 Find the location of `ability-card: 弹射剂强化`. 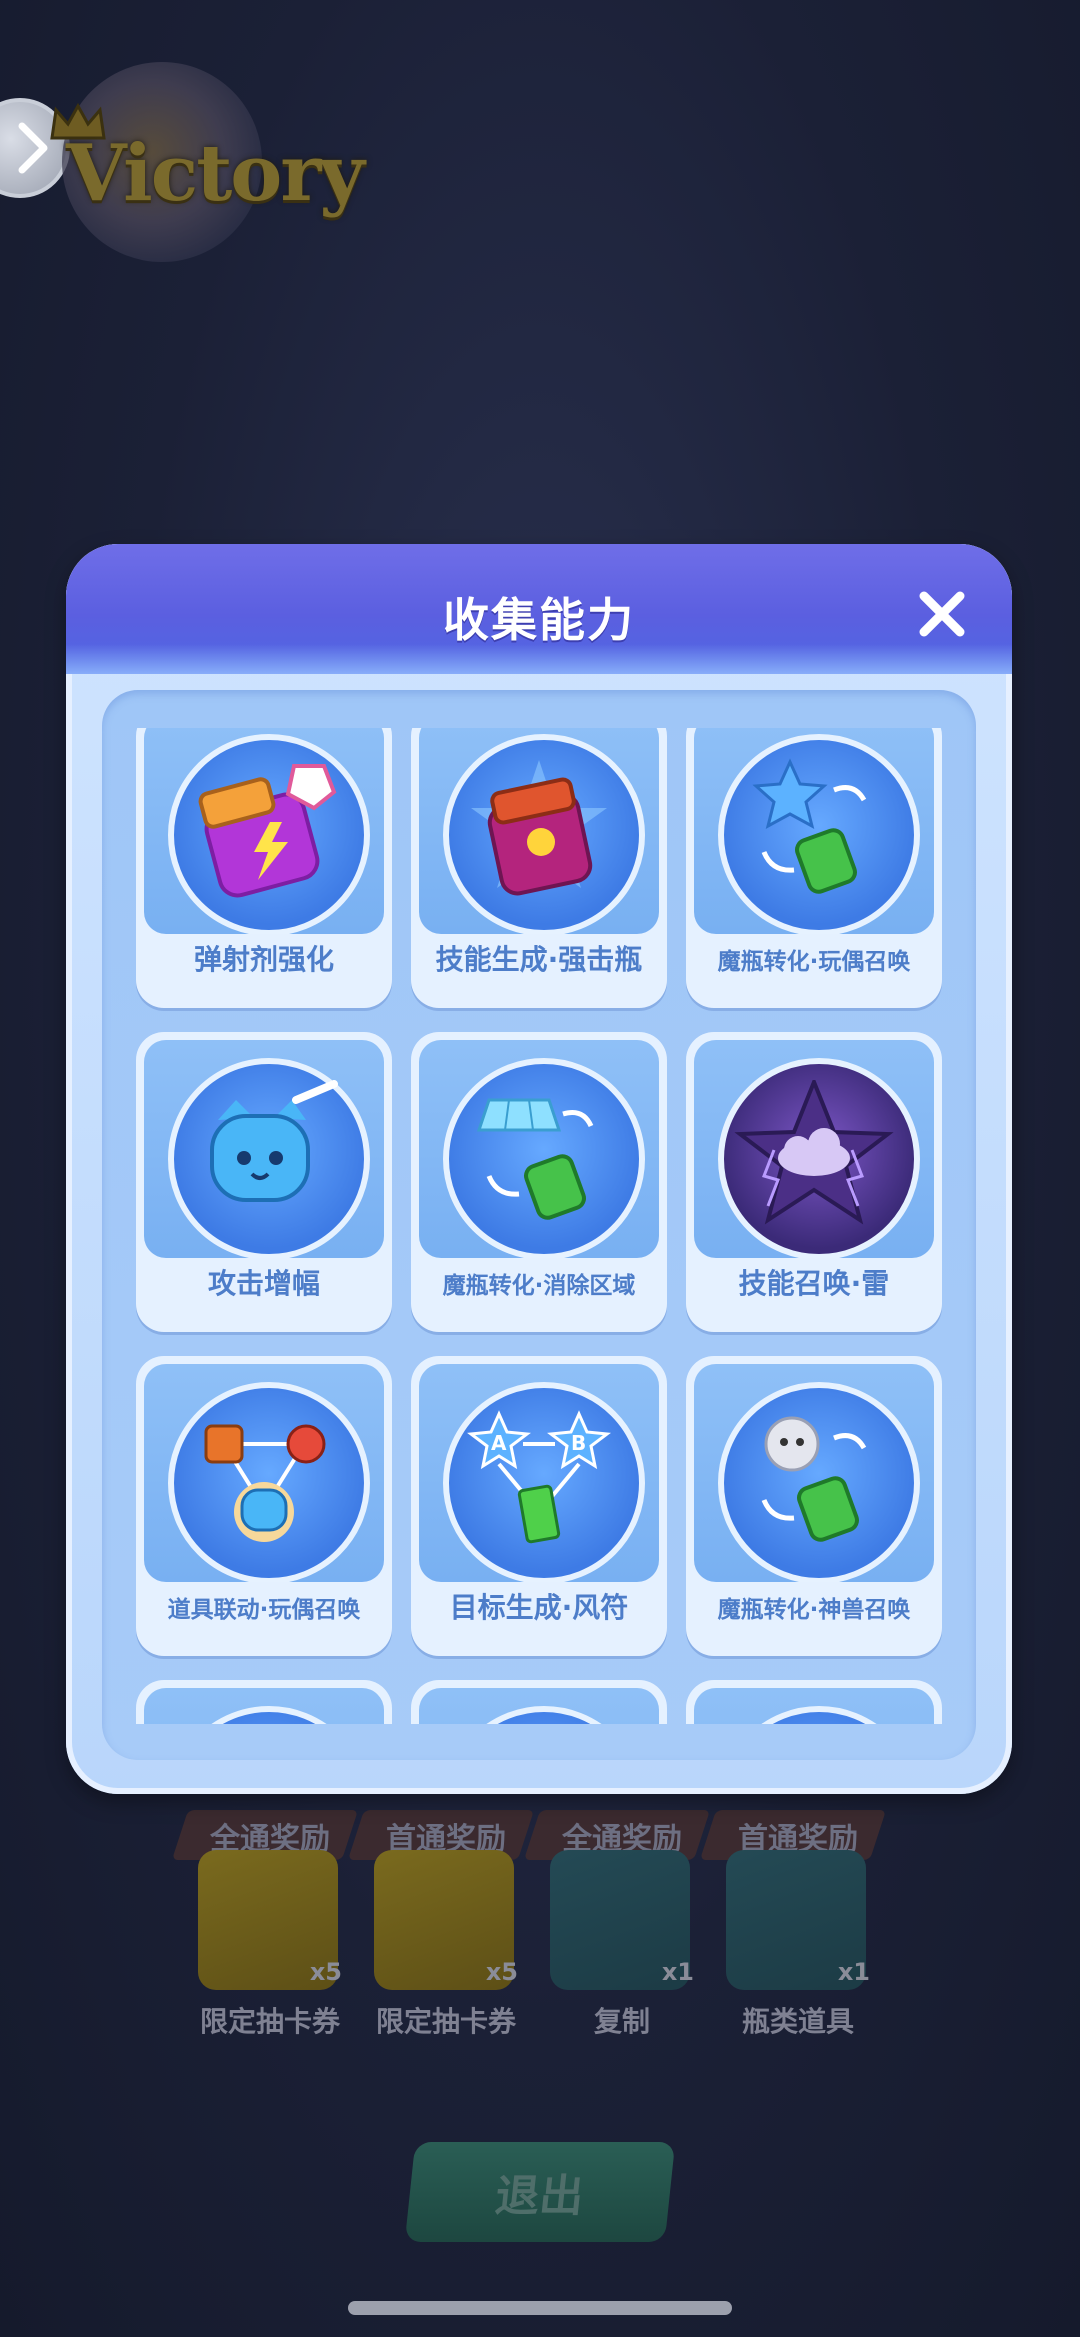

ability-card: 弹射剂强化 is located at coordinates (264, 868).